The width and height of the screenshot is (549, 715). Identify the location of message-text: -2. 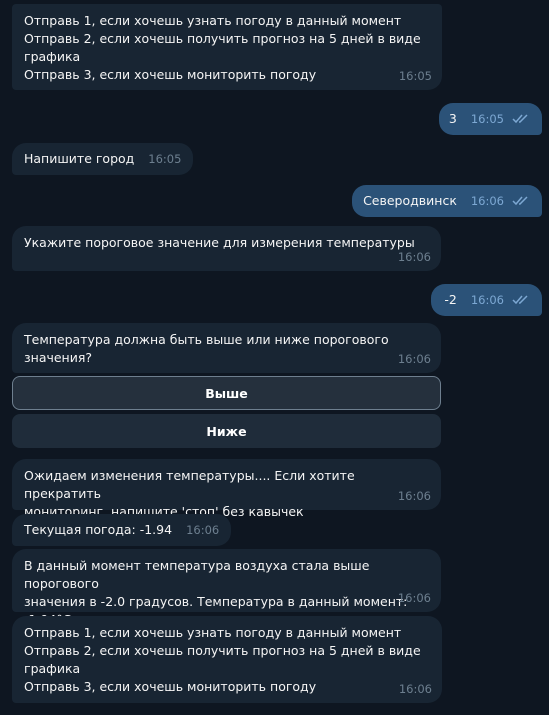
(450, 299).